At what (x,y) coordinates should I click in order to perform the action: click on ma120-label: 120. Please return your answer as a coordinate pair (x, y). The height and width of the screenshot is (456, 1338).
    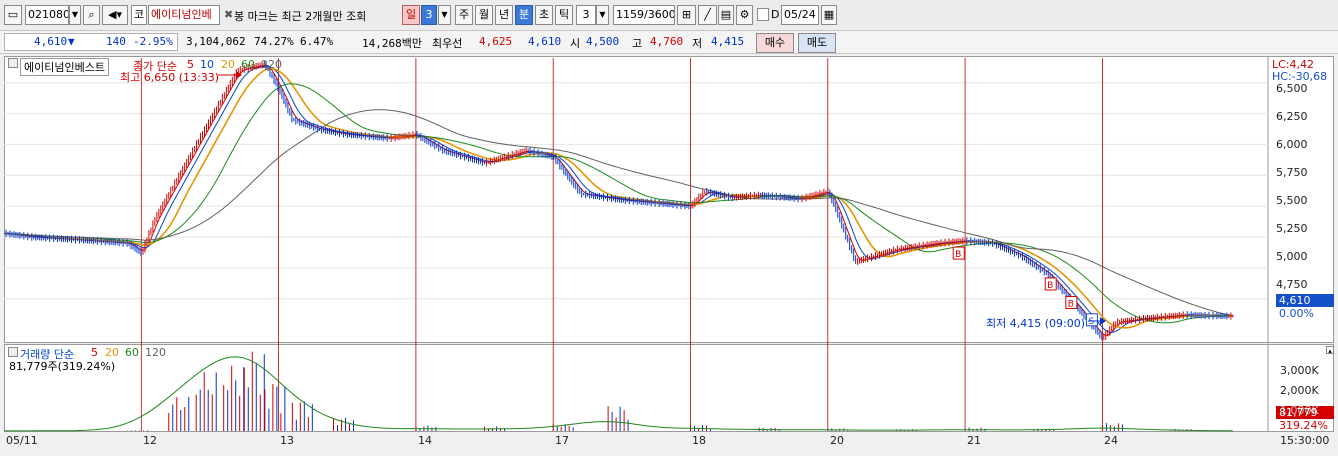
    Looking at the image, I should click on (271, 64).